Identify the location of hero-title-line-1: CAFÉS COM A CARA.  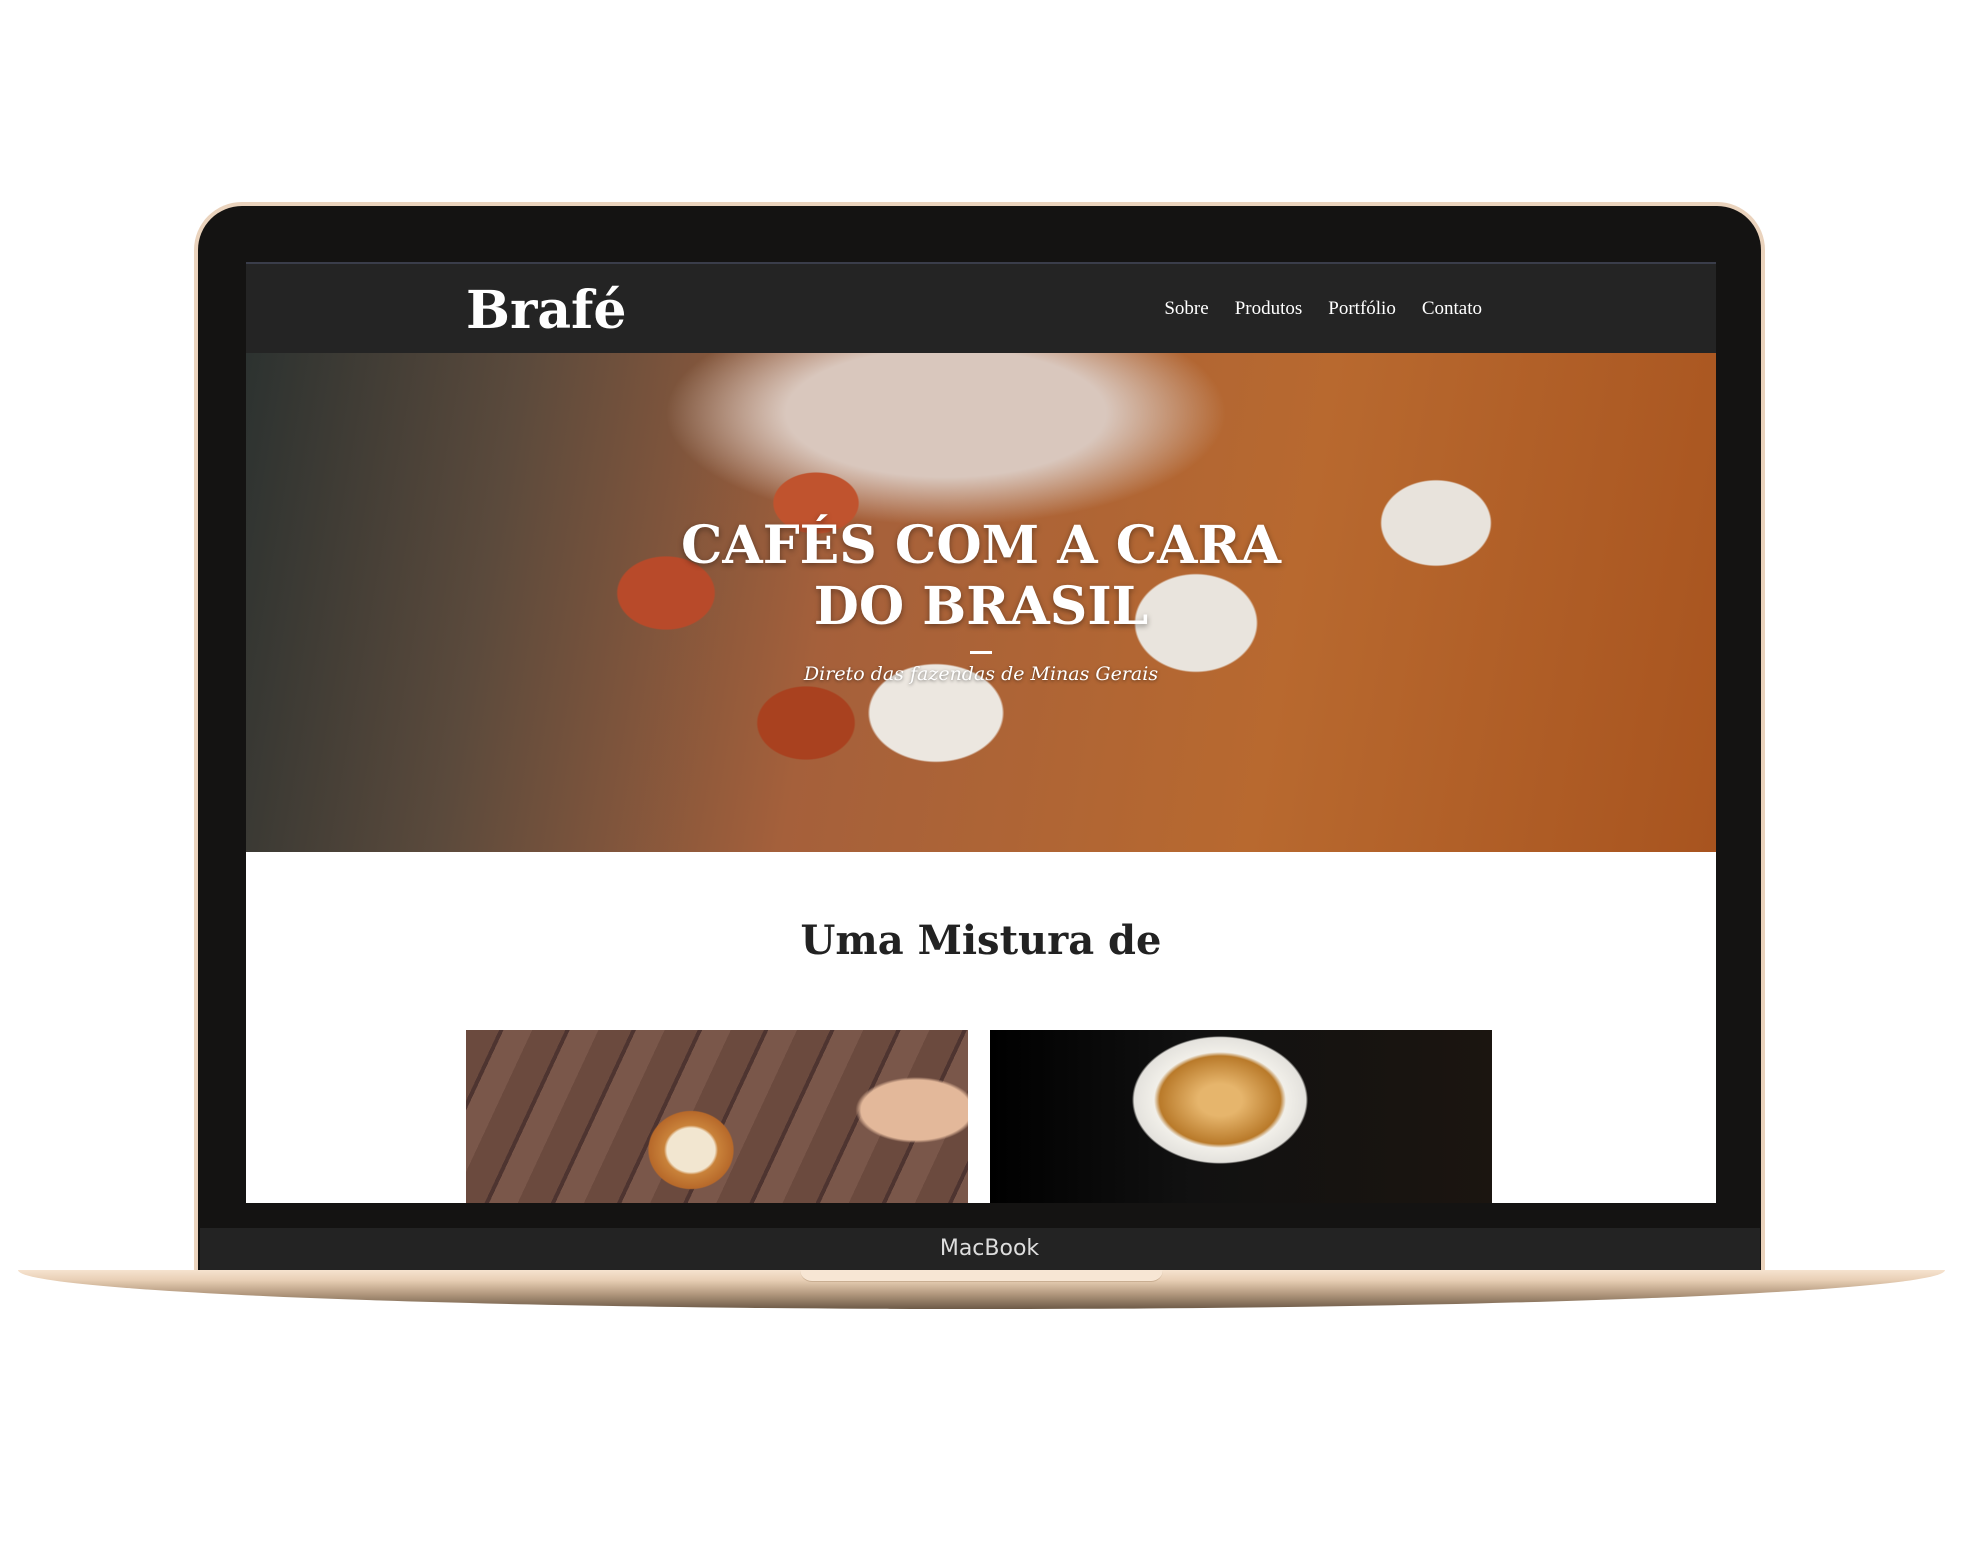
(981, 545).